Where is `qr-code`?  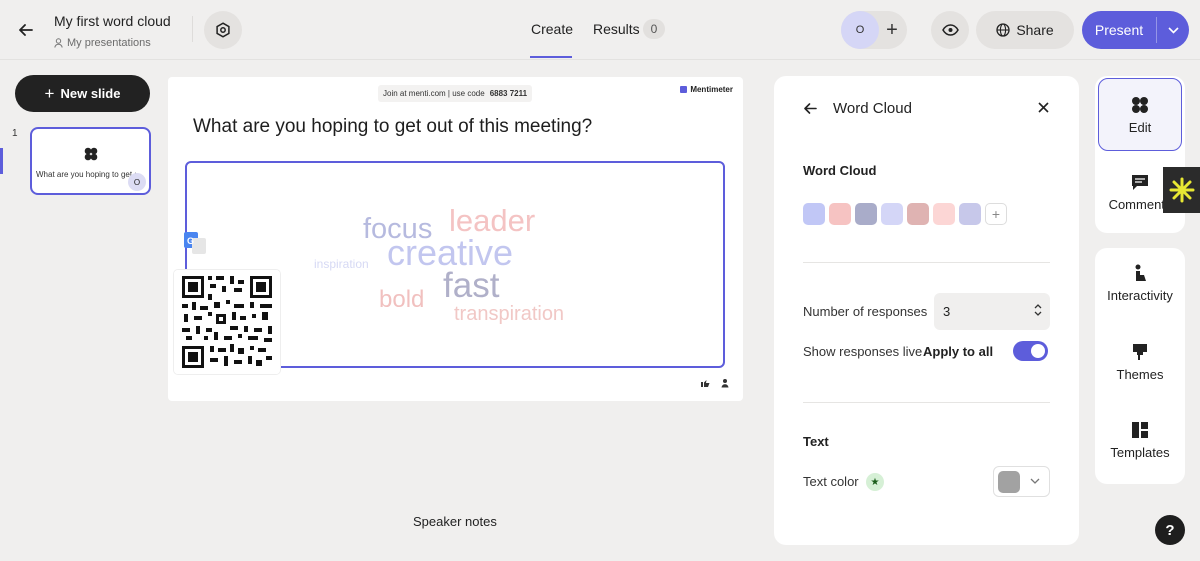 qr-code is located at coordinates (227, 322).